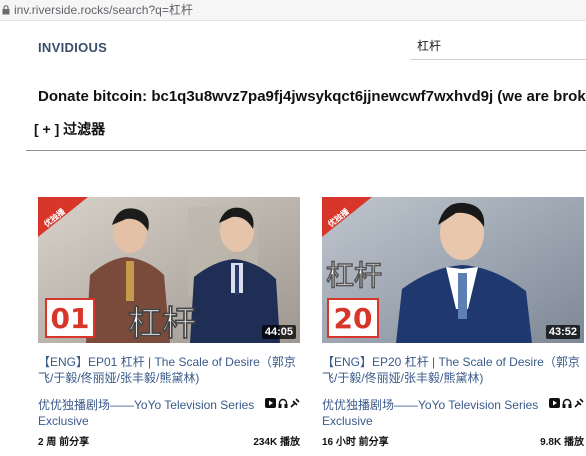 This screenshot has height=456, width=586. Describe the element at coordinates (70, 318) in the screenshot. I see `episode-label: 01` at that location.